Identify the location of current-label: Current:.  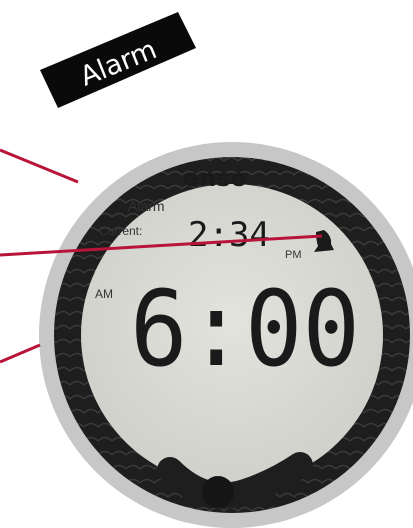
(120, 231).